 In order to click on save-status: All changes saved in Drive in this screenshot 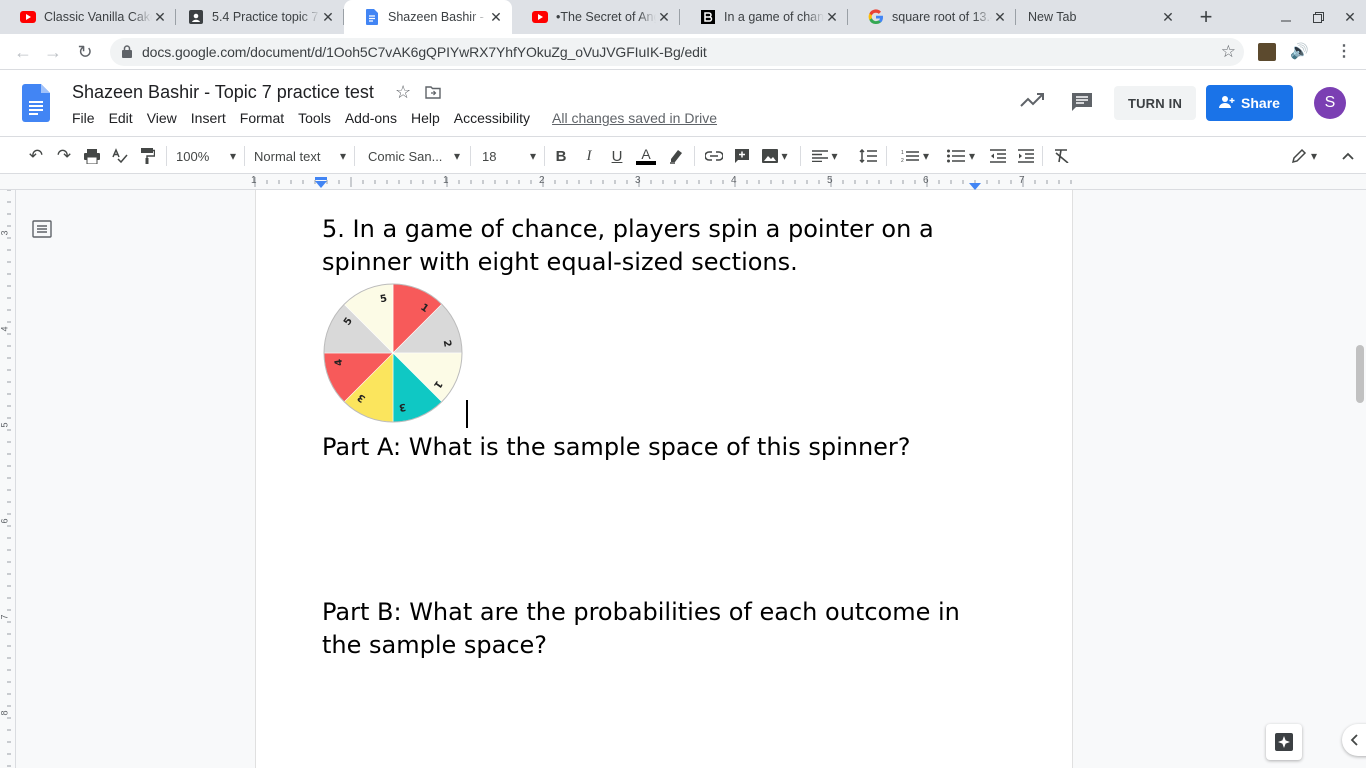, I will do `click(634, 118)`.